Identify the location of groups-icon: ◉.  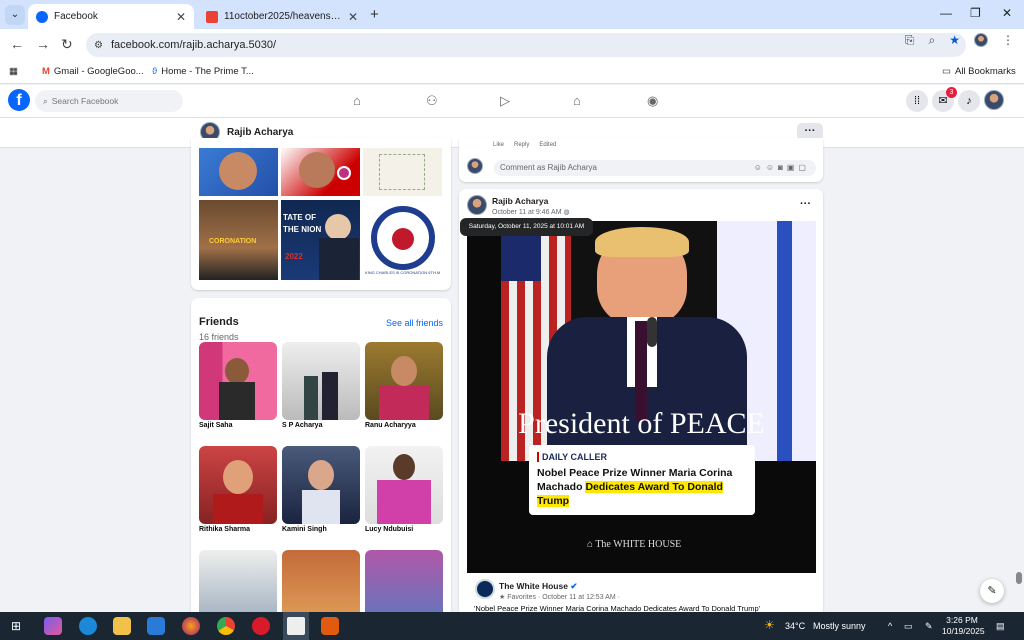
(652, 101).